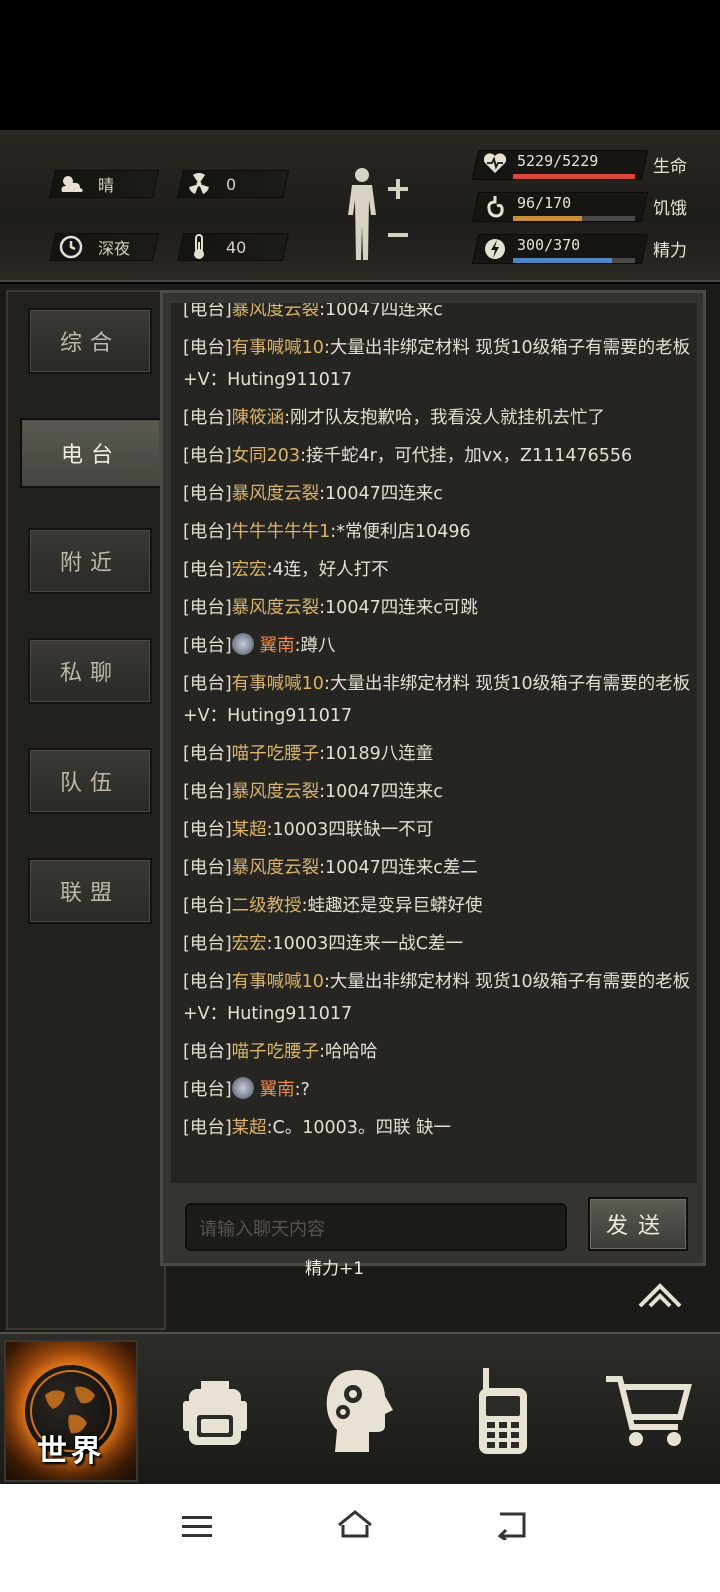 This screenshot has width=720, height=1592. Describe the element at coordinates (106, 185) in the screenshot. I see `weather-value: 晴` at that location.